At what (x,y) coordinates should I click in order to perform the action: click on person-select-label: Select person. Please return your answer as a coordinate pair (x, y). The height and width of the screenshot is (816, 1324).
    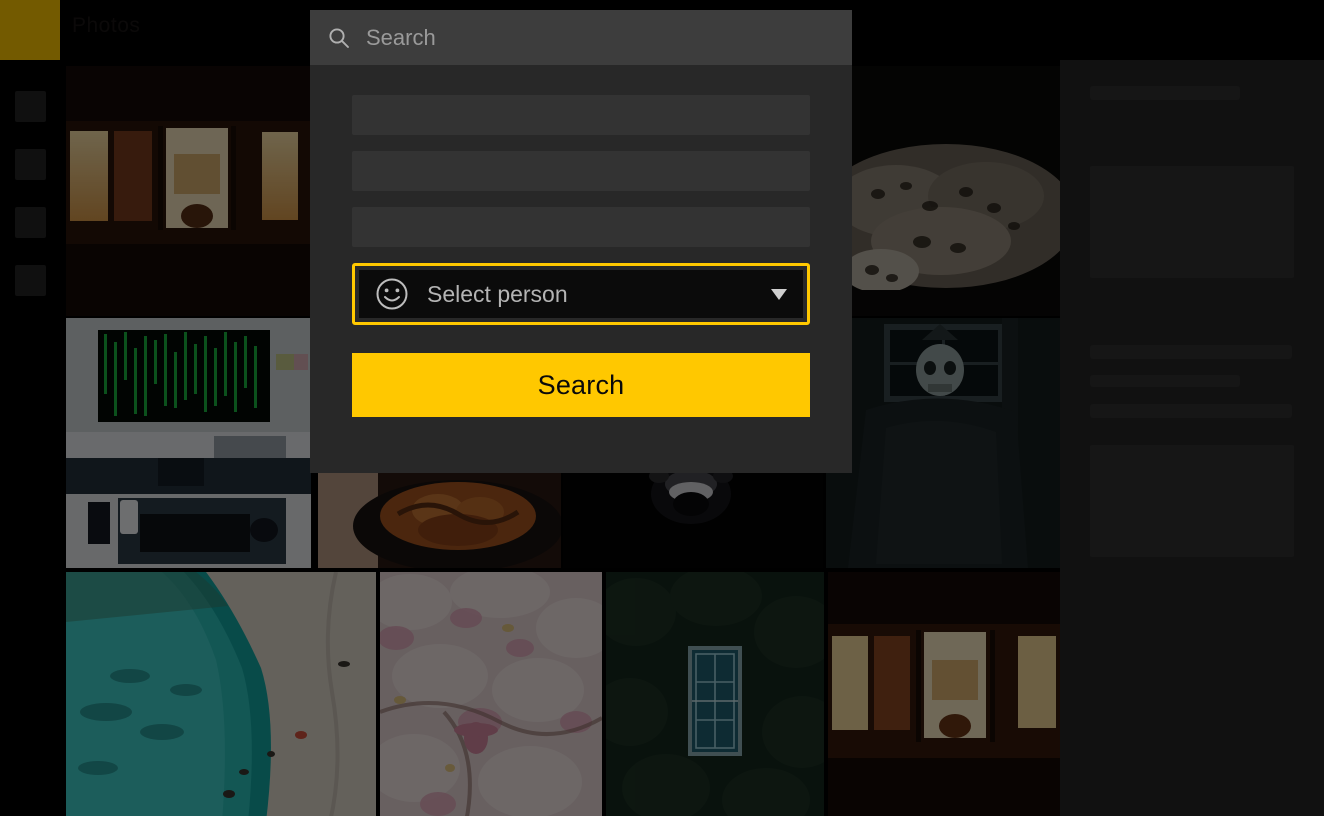
    Looking at the image, I should click on (497, 293).